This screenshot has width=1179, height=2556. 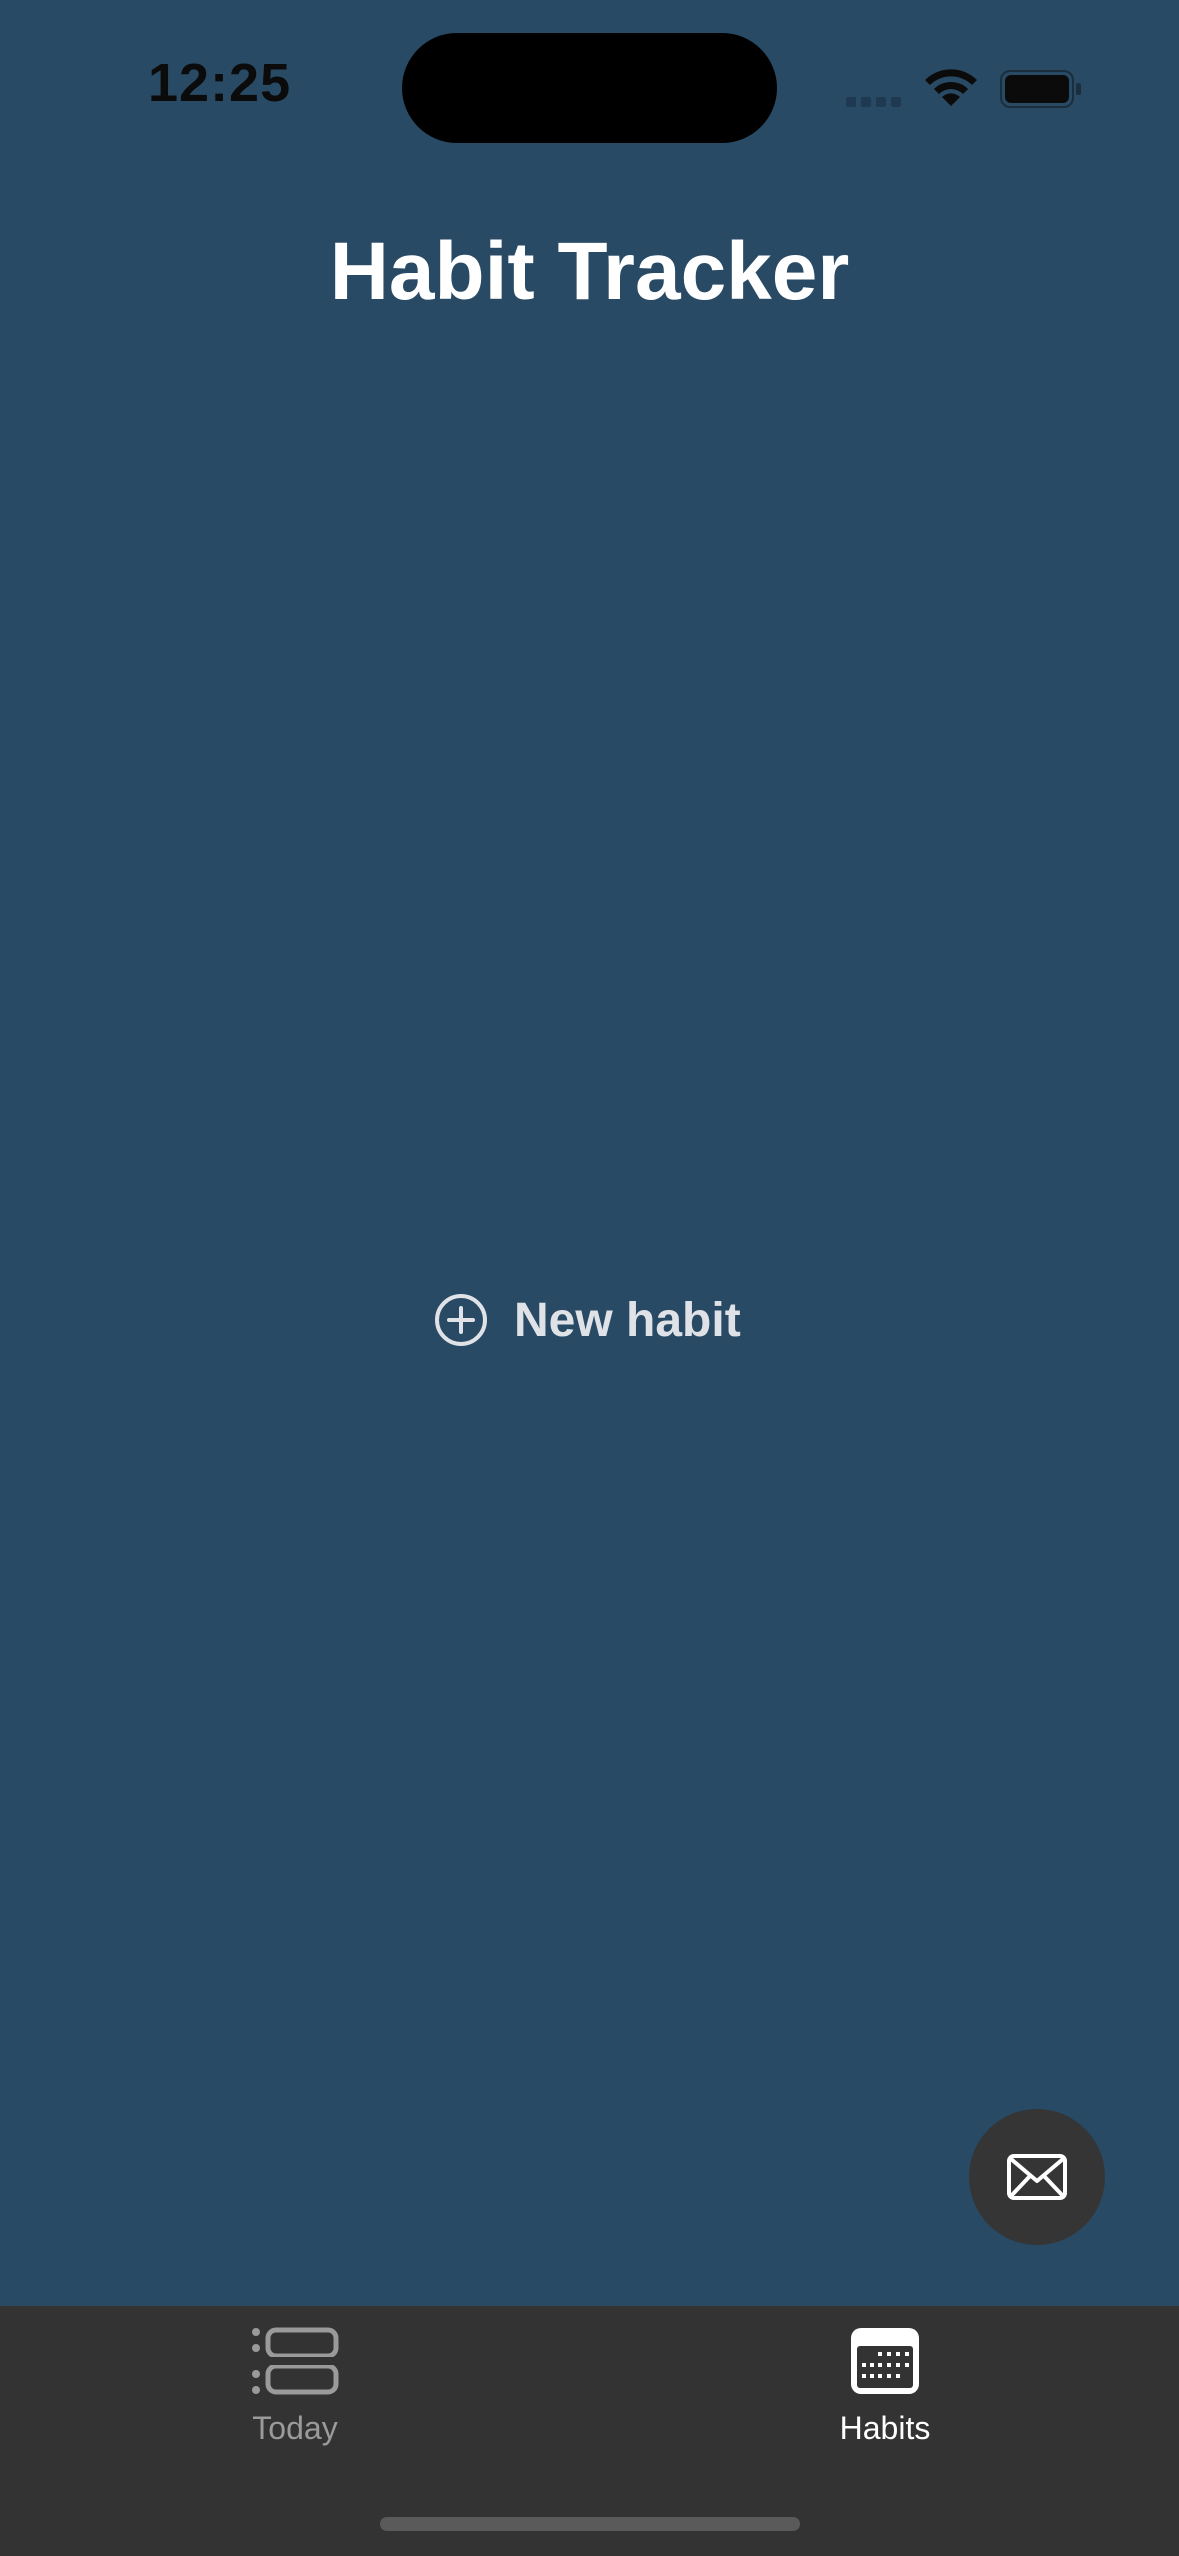 What do you see at coordinates (1040, 89) in the screenshot?
I see `battery-icon` at bounding box center [1040, 89].